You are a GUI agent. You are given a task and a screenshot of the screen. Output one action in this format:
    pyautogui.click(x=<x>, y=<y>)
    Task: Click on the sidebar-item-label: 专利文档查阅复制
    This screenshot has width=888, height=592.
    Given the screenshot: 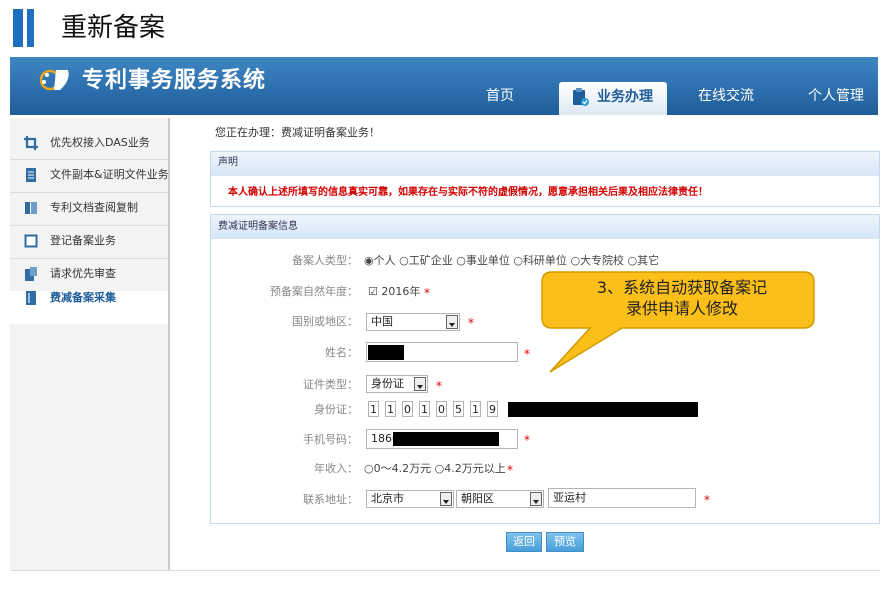 What is the action you would take?
    pyautogui.click(x=94, y=207)
    